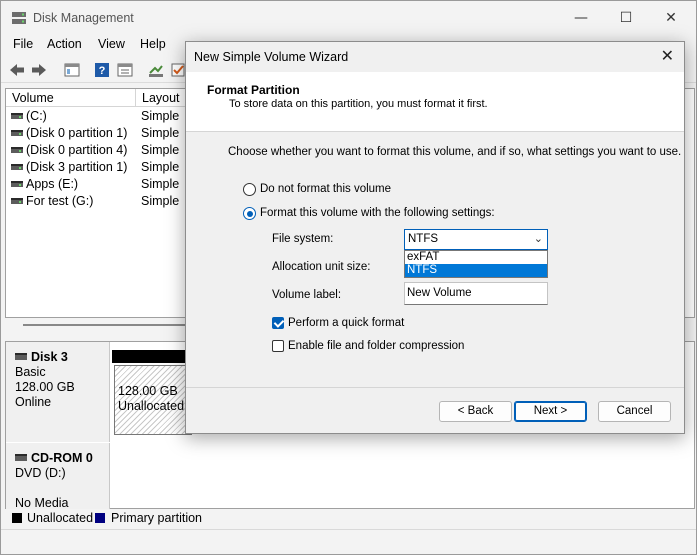  I want to click on volume-name: (Disk 0 partition 4), so click(77, 150).